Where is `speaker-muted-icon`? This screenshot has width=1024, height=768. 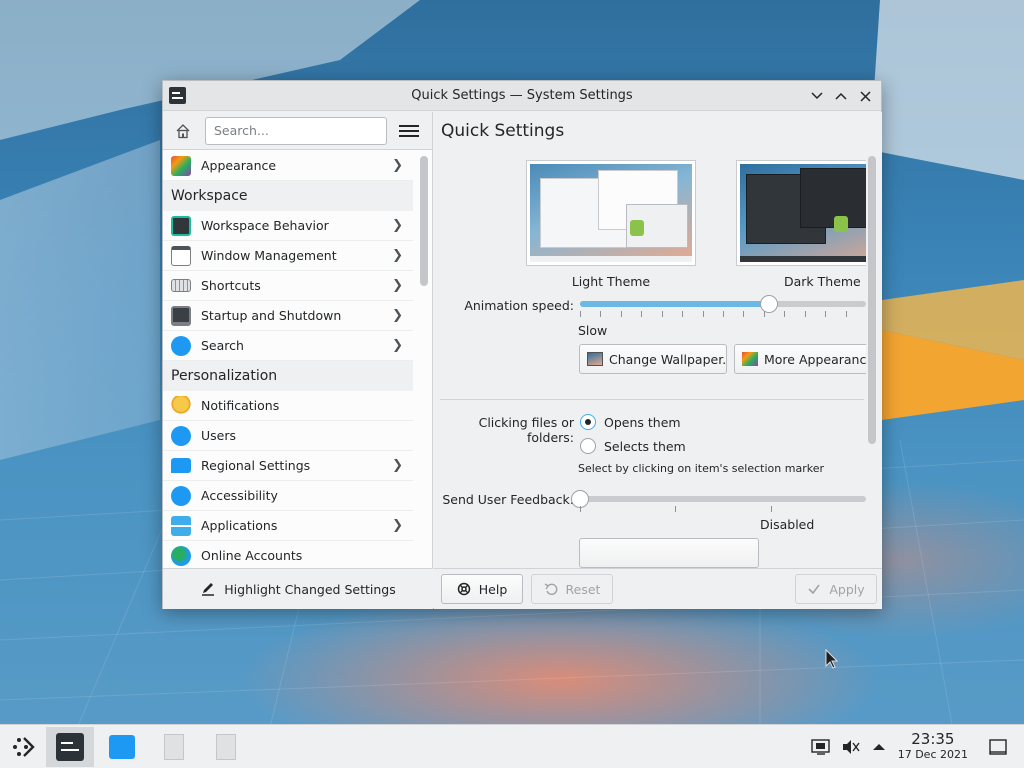
speaker-muted-icon is located at coordinates (851, 747).